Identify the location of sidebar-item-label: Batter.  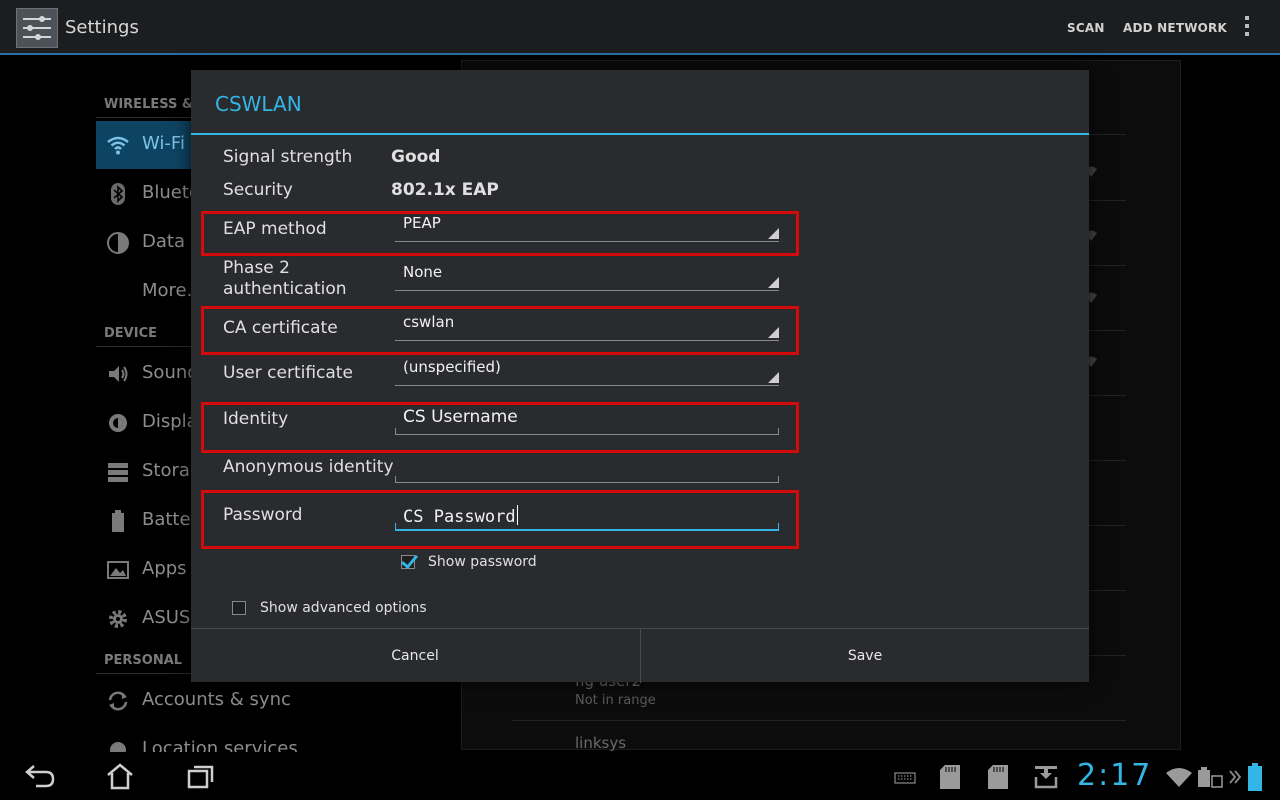
(170, 519).